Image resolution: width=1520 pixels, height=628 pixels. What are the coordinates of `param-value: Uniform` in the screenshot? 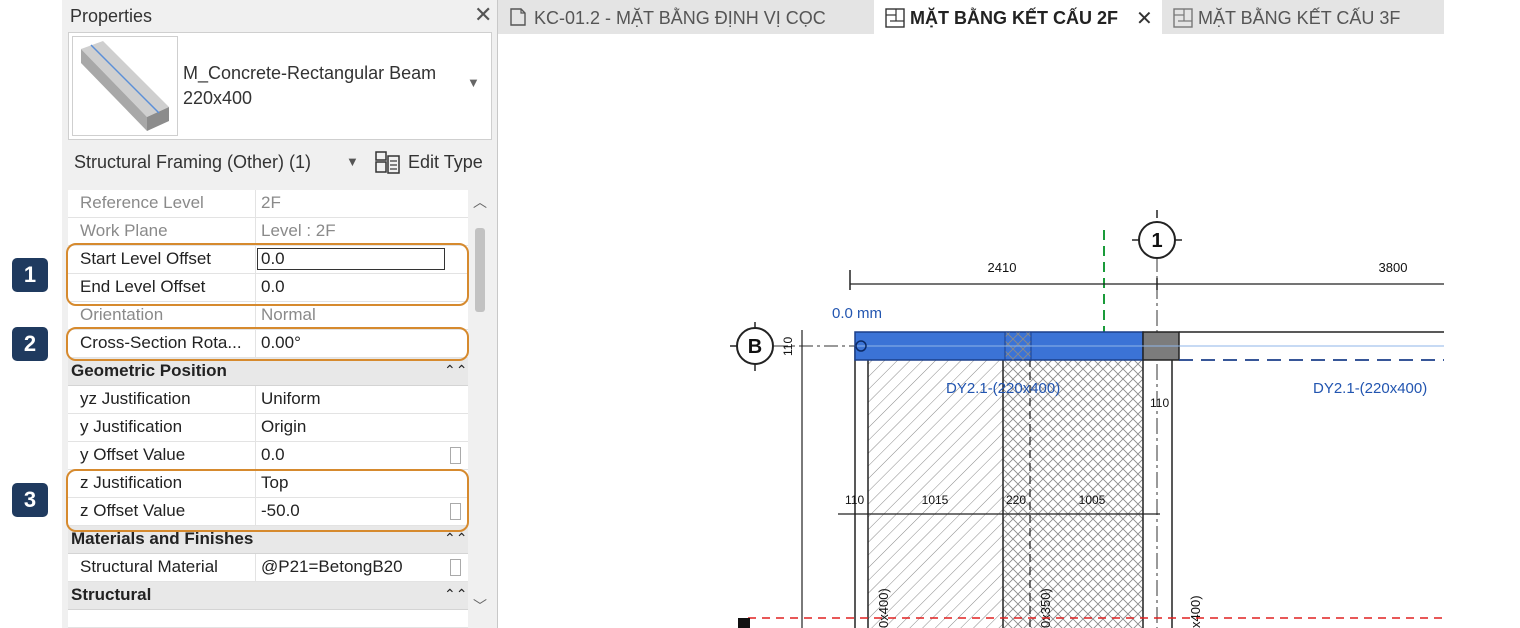 It's located at (291, 399).